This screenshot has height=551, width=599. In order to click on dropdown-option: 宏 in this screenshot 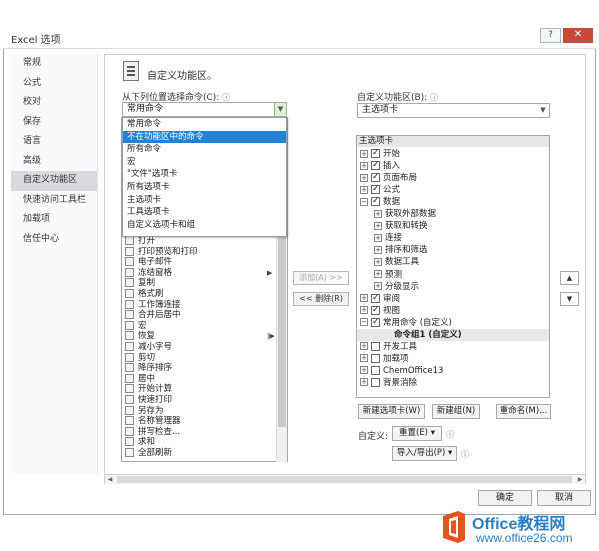, I will do `click(204, 162)`.